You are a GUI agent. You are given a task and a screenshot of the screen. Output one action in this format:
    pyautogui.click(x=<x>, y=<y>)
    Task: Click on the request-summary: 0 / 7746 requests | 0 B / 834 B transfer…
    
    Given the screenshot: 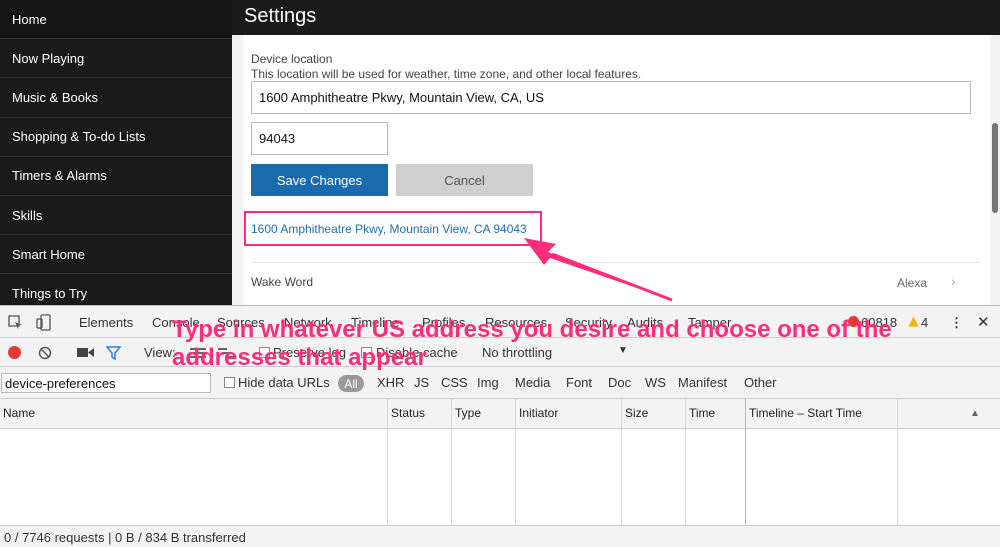 What is the action you would take?
    pyautogui.click(x=125, y=537)
    